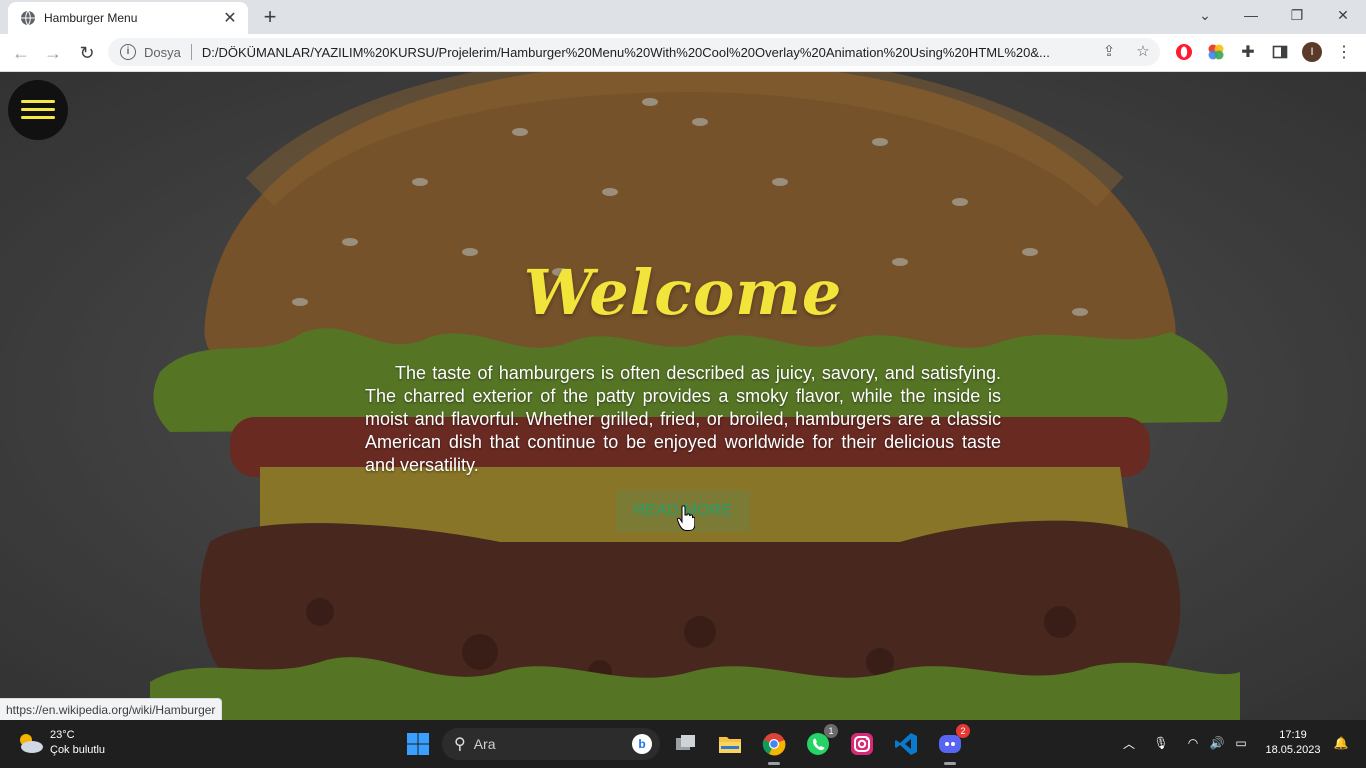 Image resolution: width=1366 pixels, height=768 pixels. Describe the element at coordinates (484, 744) in the screenshot. I see `search-placeholder: Ara` at that location.